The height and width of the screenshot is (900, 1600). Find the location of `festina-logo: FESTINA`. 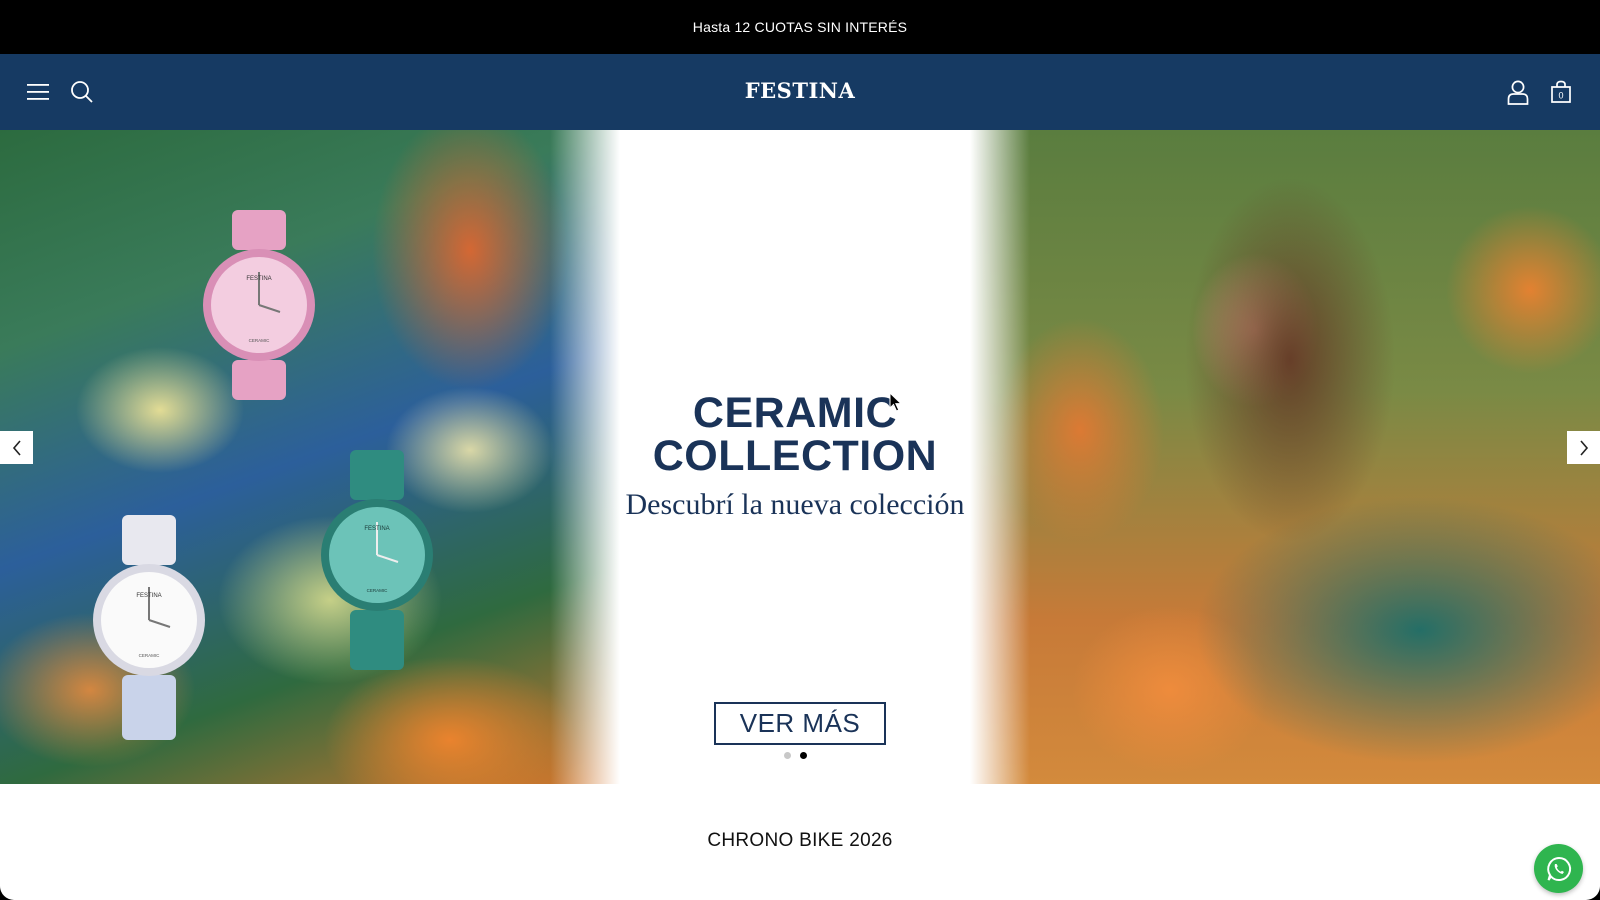

festina-logo: FESTINA is located at coordinates (800, 90).